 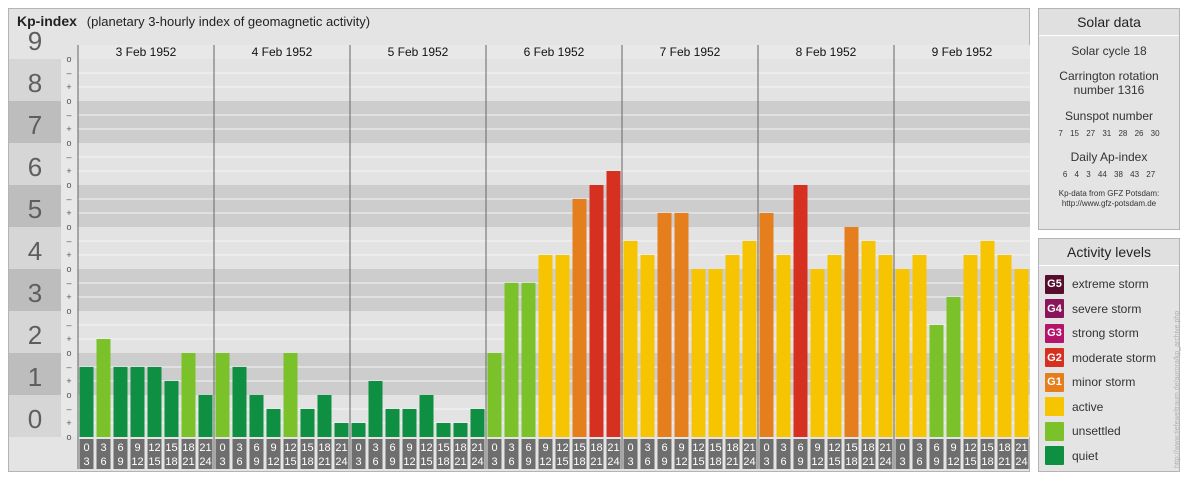 What do you see at coordinates (1096, 431) in the screenshot?
I see `activity-level-label: unsettled` at bounding box center [1096, 431].